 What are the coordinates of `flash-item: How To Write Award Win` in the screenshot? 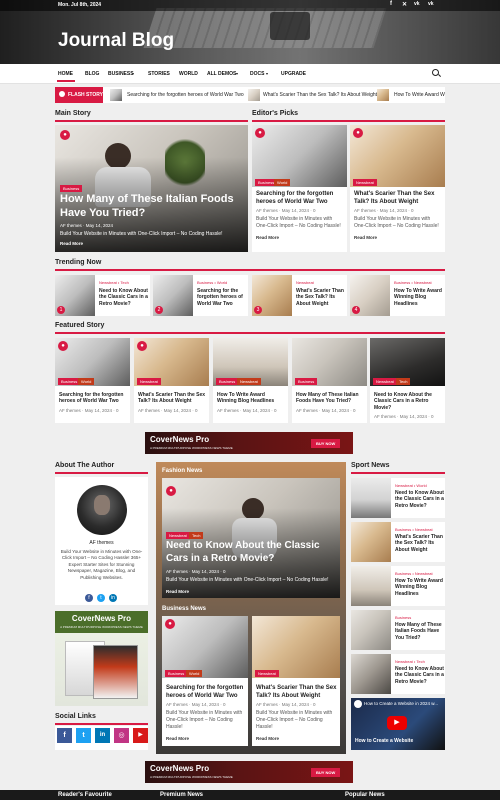 It's located at (419, 95).